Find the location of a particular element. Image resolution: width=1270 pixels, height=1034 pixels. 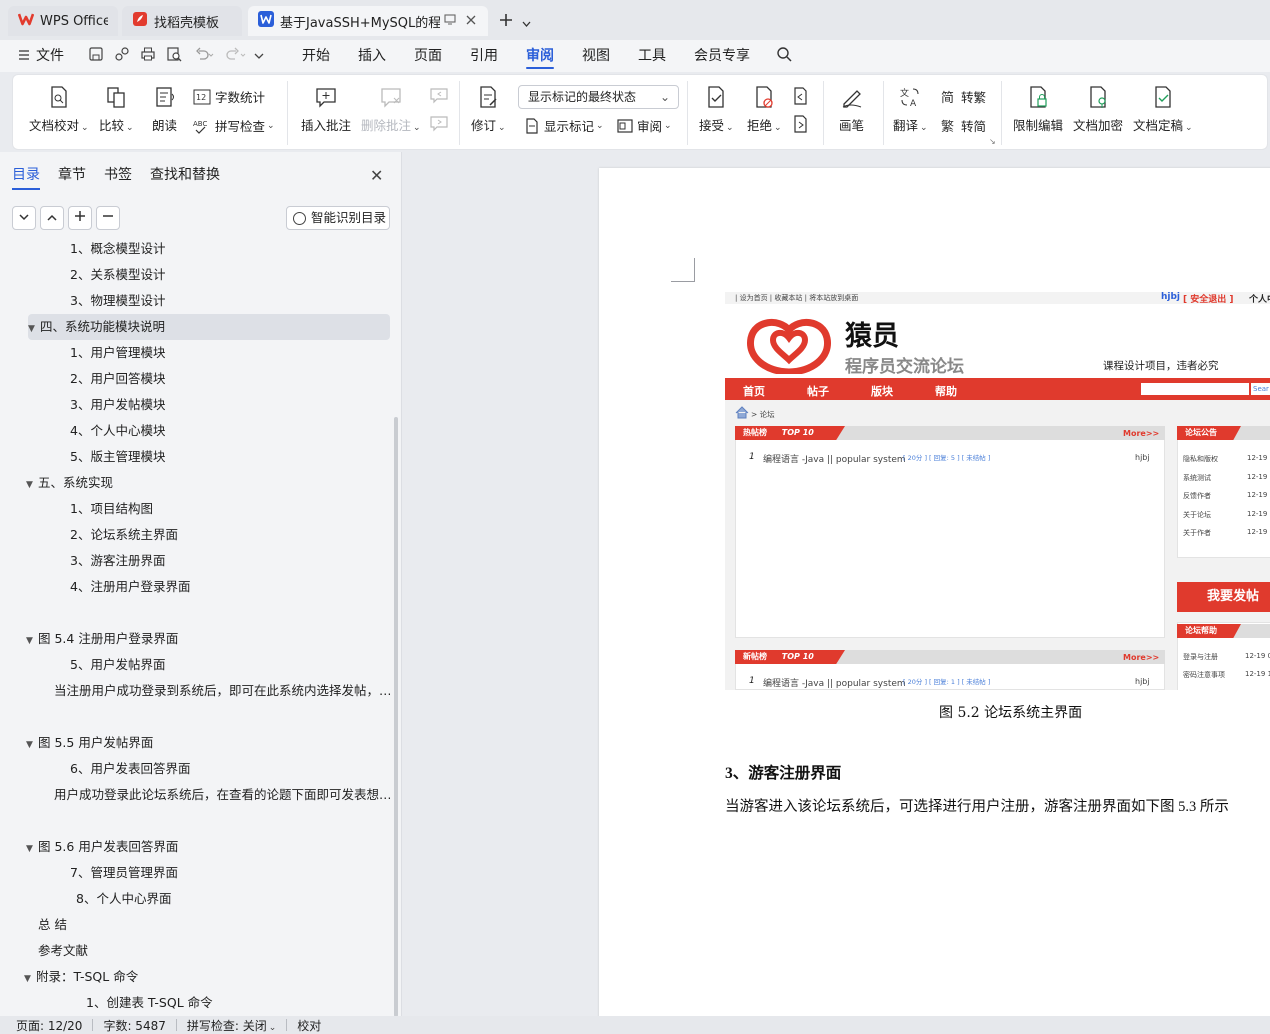

save-icon is located at coordinates (96, 56).